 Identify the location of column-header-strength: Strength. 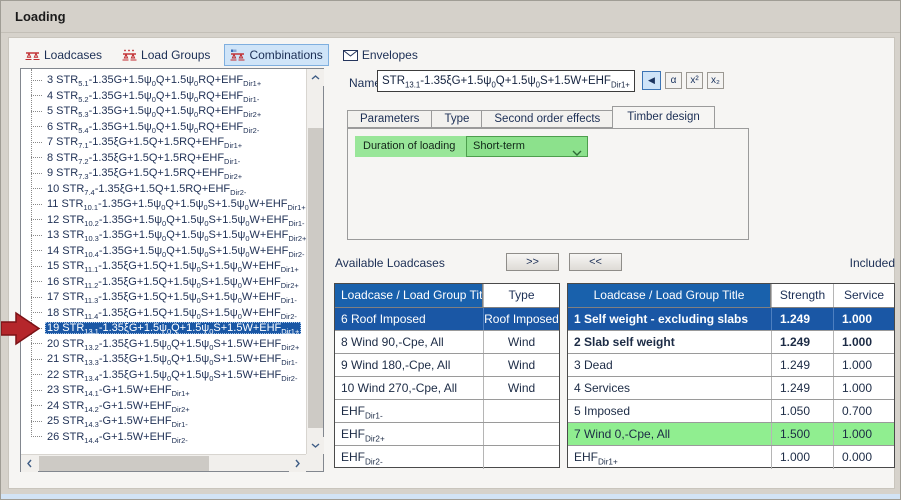
(802, 295).